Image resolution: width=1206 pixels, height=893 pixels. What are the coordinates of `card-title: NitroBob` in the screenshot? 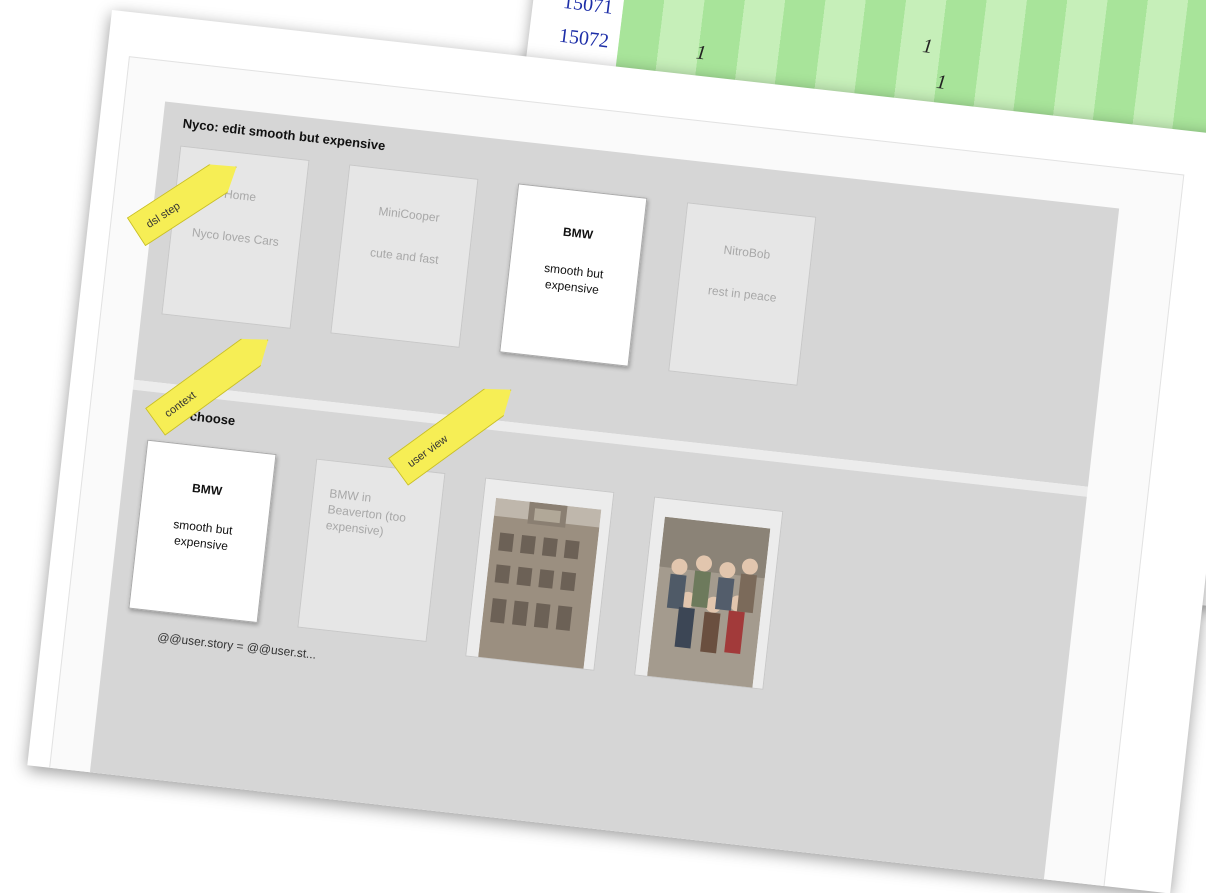 It's located at (746, 252).